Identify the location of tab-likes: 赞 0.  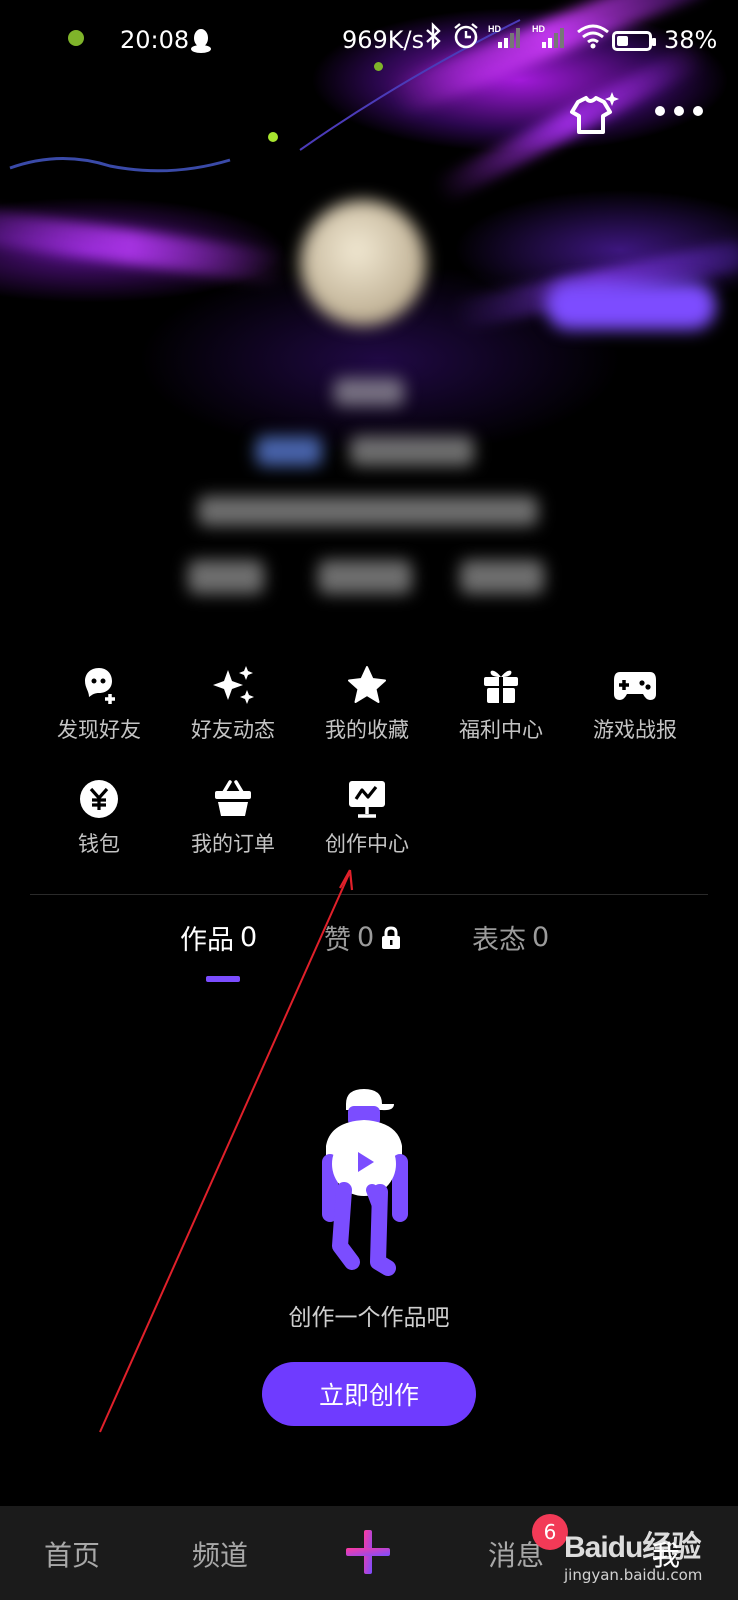
(363, 937).